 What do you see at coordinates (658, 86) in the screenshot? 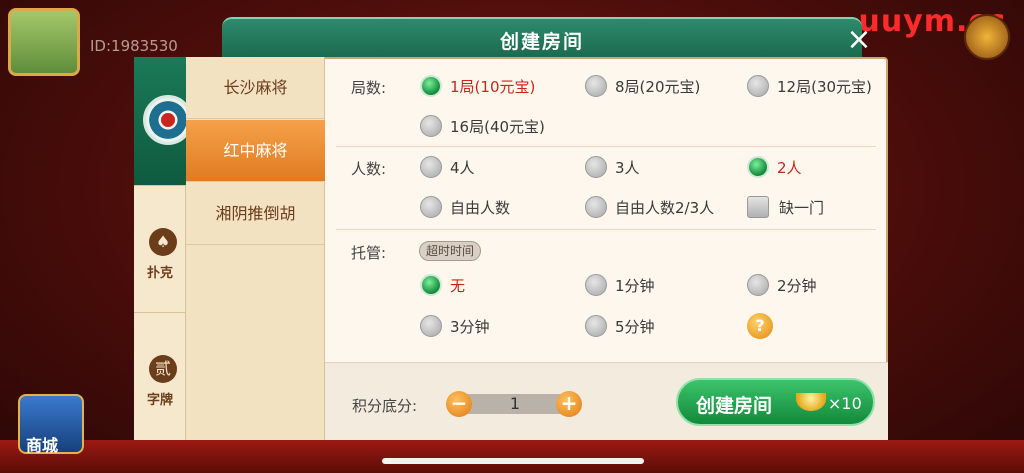
I see `rounds-option-label: 8局(20元宝)` at bounding box center [658, 86].